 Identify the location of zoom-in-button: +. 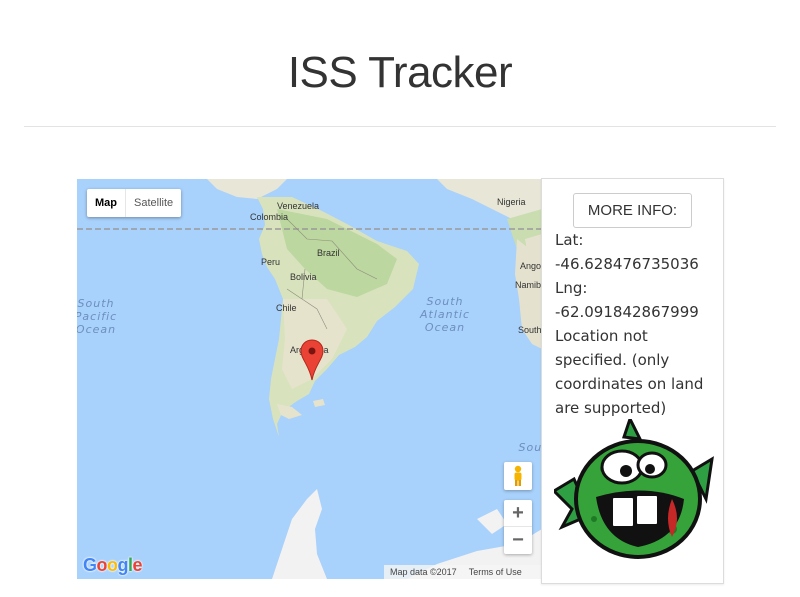
(518, 513).